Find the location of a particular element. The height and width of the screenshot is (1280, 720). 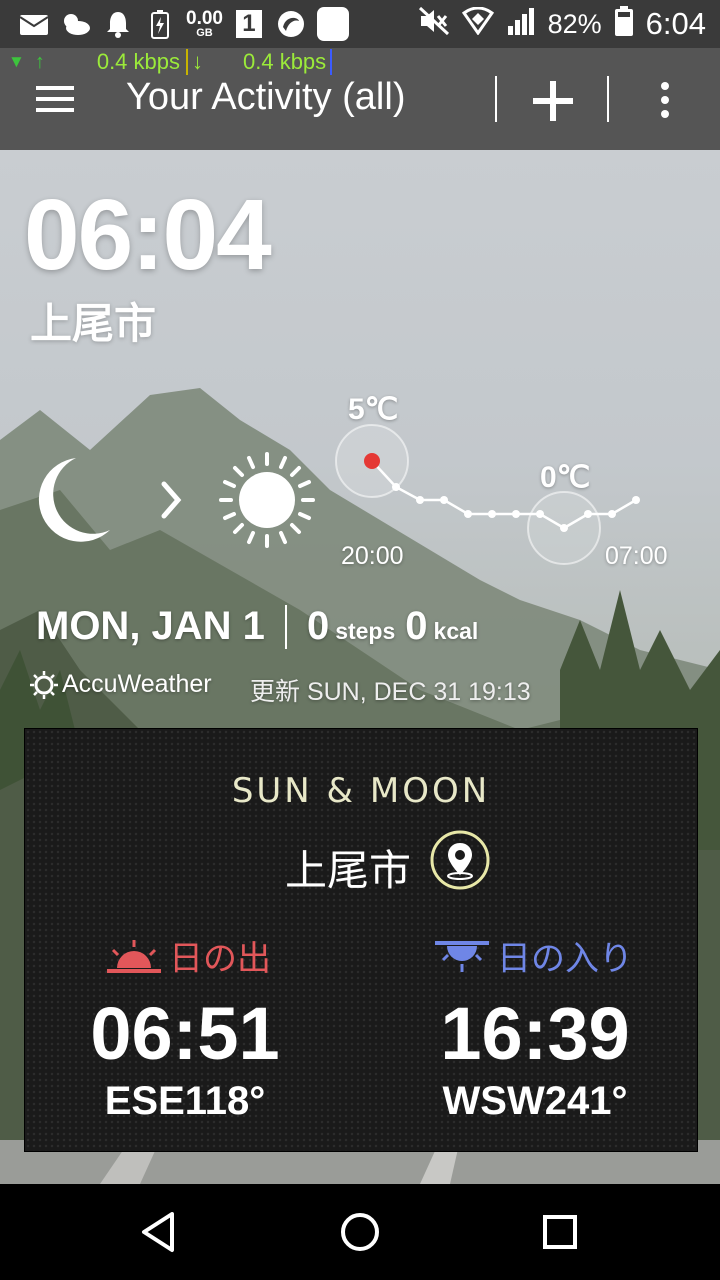

moon-icon is located at coordinates (74, 500).